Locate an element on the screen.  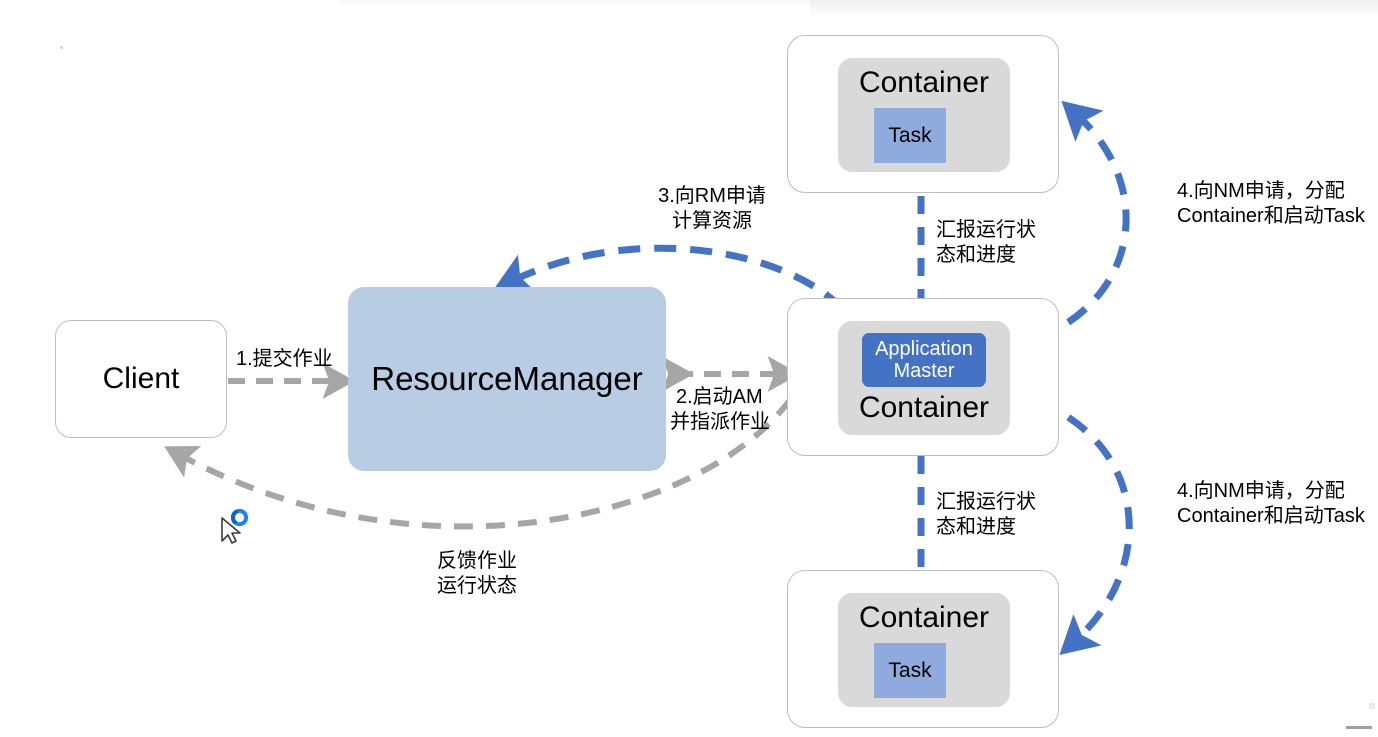
node-resource-manager-label: ResourceManager is located at coordinates (507, 378).